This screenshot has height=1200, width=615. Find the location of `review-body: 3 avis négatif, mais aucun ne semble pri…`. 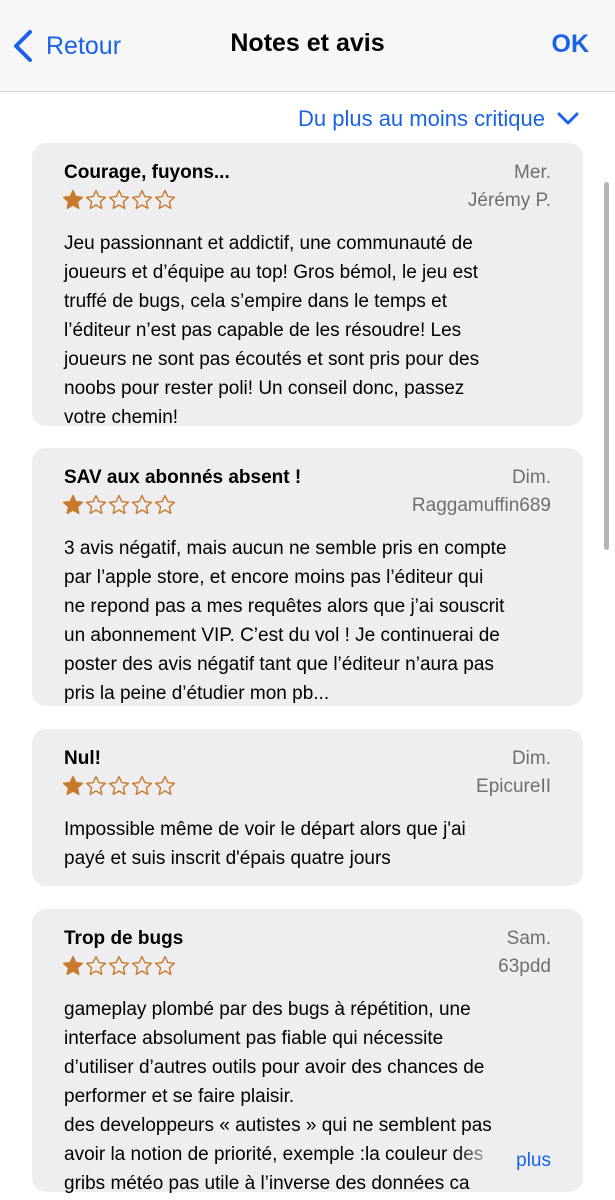

review-body: 3 avis négatif, mais aucun ne semble pri… is located at coordinates (285, 621).